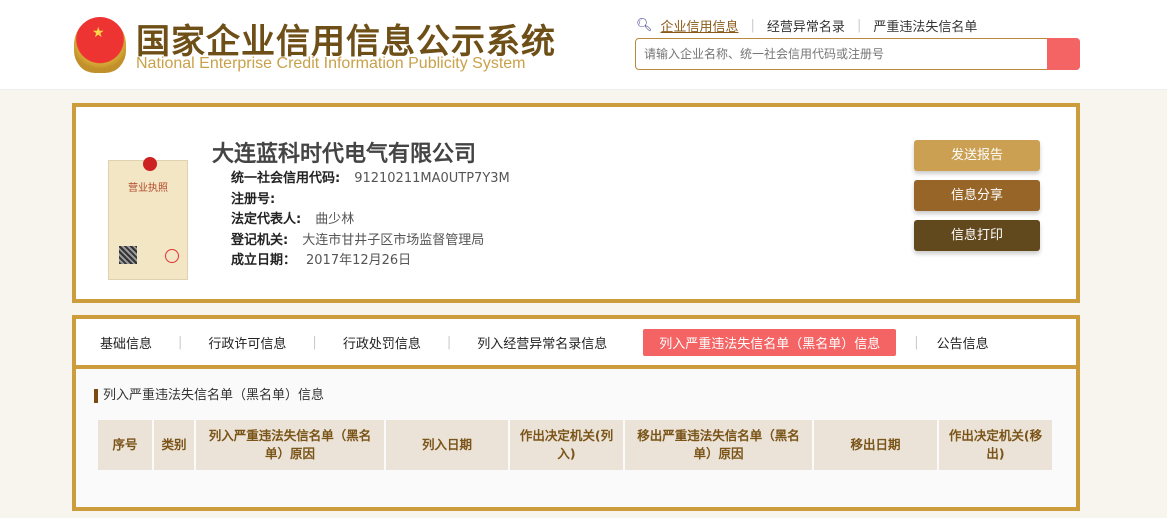 Image resolution: width=1167 pixels, height=518 pixels. Describe the element at coordinates (344, 154) in the screenshot. I see `company-name: 大连蓝科时代电气有限公司` at that location.